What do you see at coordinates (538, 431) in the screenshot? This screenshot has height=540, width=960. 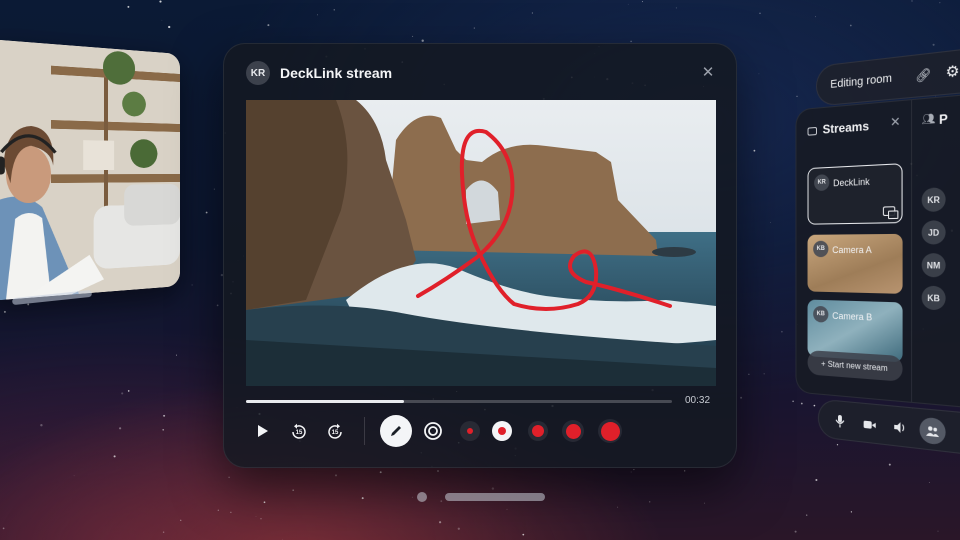 I see `brush-size-md` at bounding box center [538, 431].